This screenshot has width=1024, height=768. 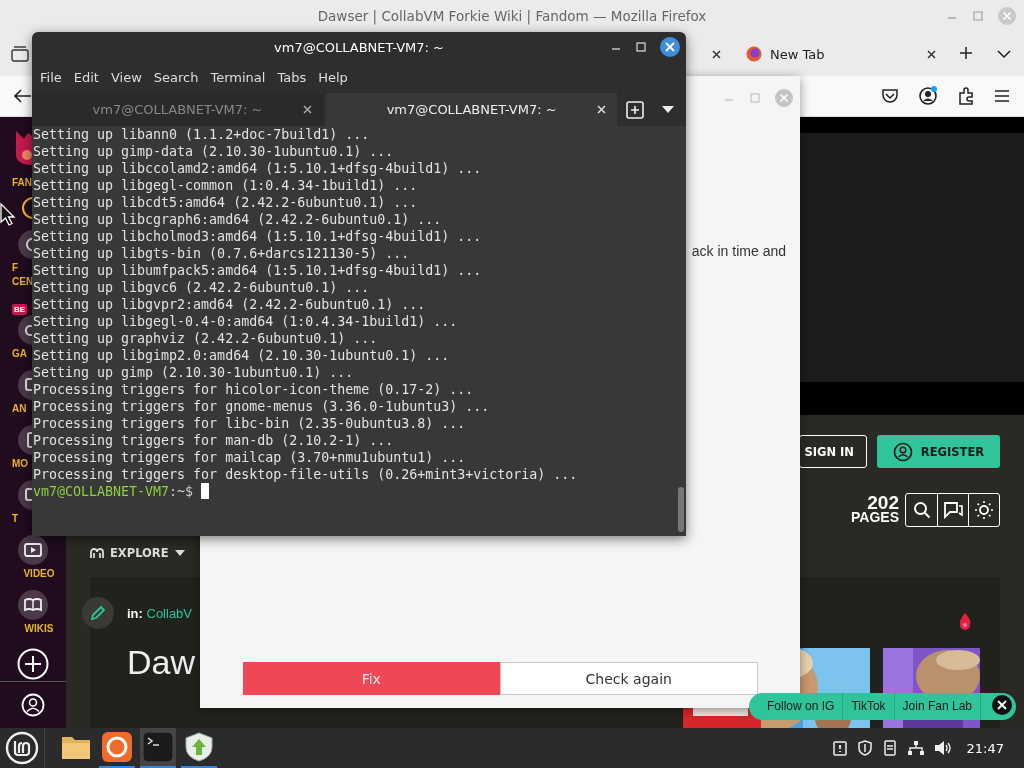 I want to click on window-title: Dawser | CollabVM Forkie Wiki | Fandom — Mozilla Firefox, so click(x=512, y=16).